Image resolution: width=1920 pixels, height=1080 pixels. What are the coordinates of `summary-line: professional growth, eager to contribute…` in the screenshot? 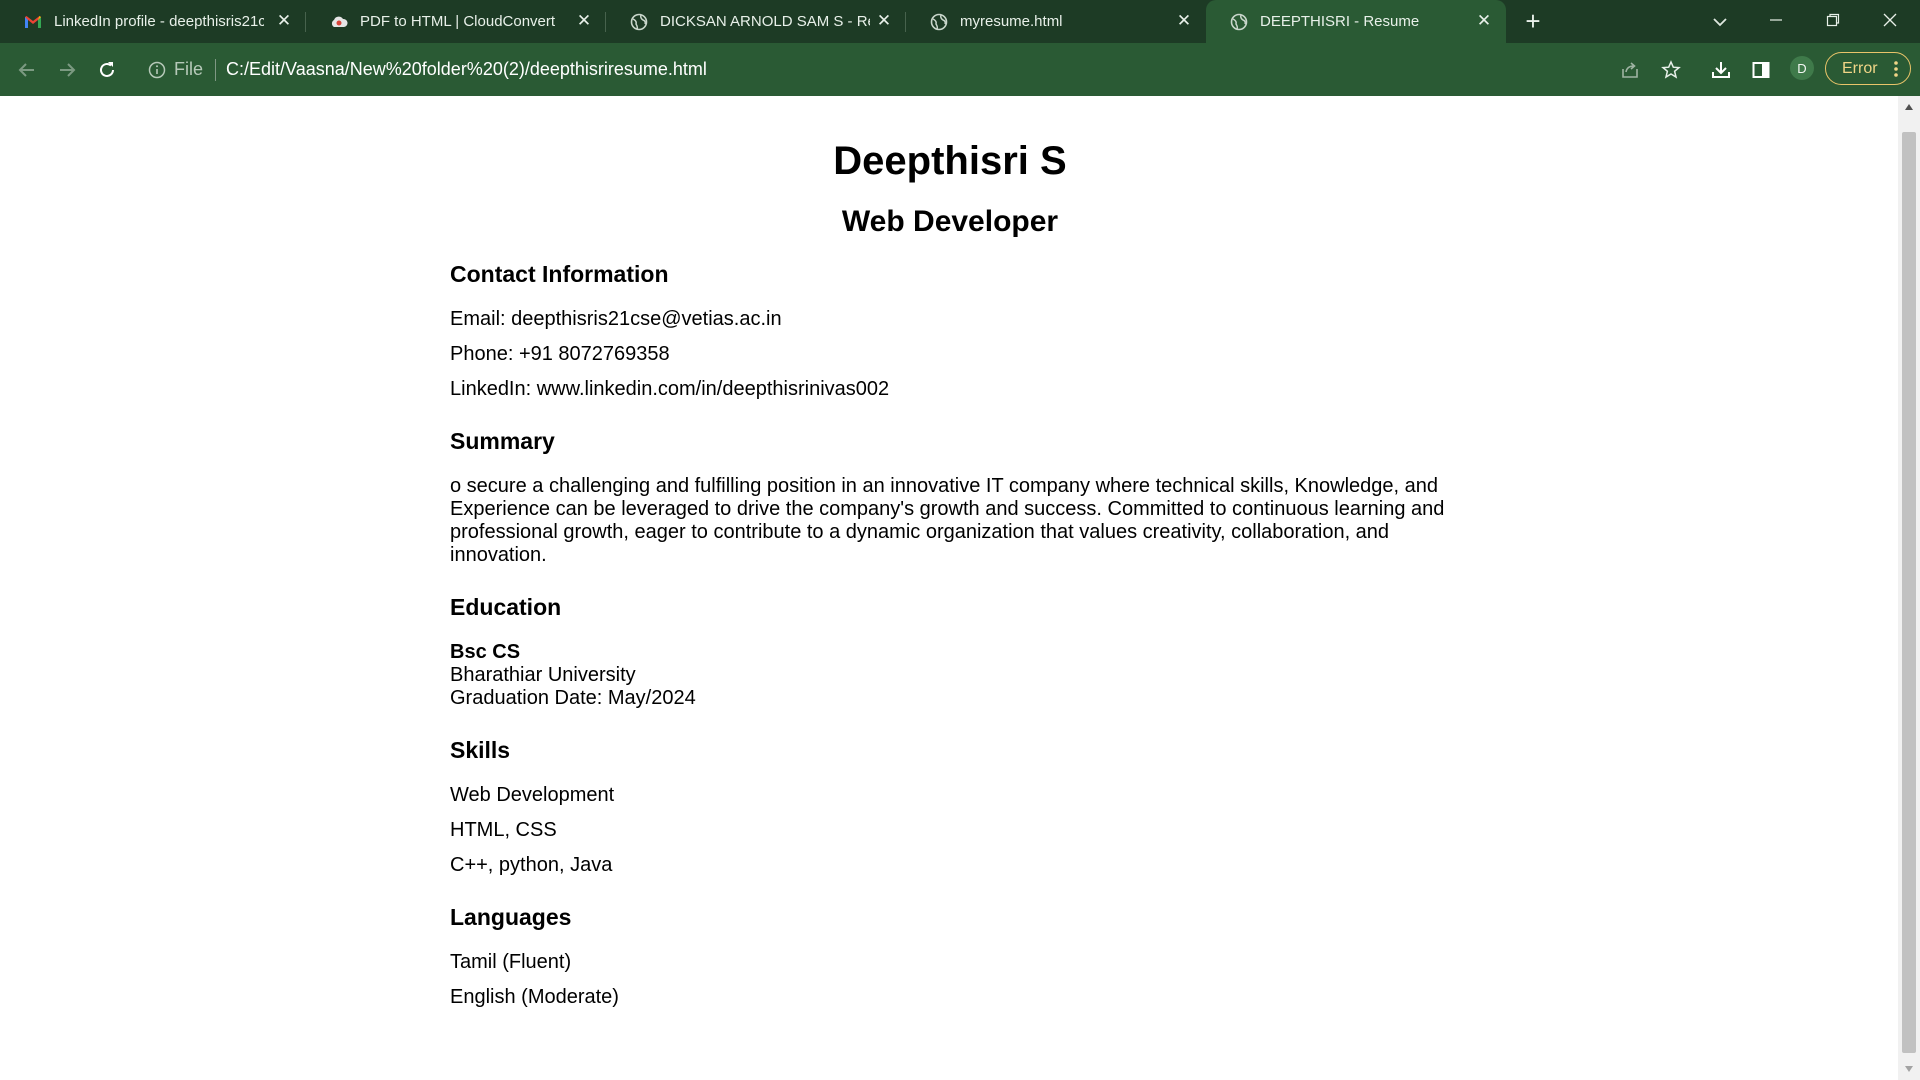 It's located at (920, 532).